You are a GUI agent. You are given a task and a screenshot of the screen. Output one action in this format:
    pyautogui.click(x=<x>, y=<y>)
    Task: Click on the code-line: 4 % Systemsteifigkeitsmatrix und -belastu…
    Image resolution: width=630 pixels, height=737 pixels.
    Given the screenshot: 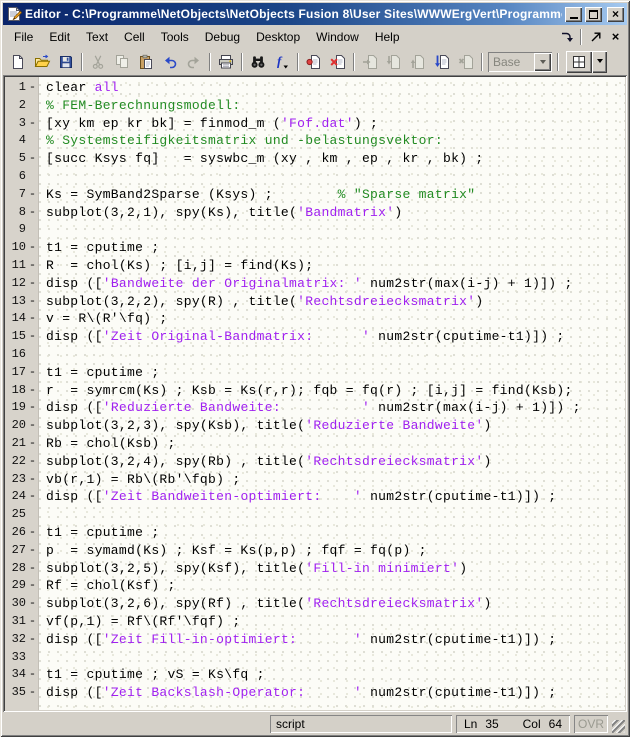 What is the action you would take?
    pyautogui.click(x=315, y=141)
    